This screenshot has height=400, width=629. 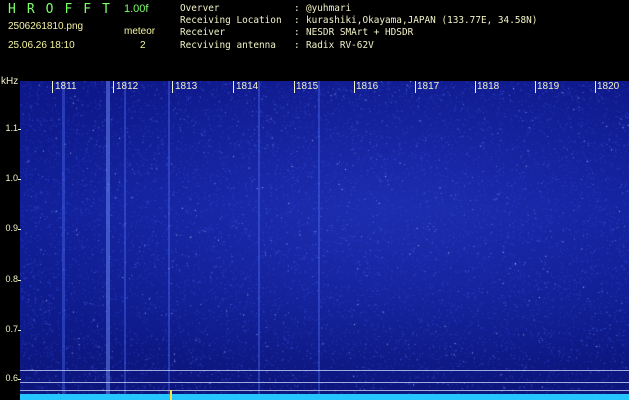 What do you see at coordinates (186, 86) in the screenshot?
I see `time-label: 1813` at bounding box center [186, 86].